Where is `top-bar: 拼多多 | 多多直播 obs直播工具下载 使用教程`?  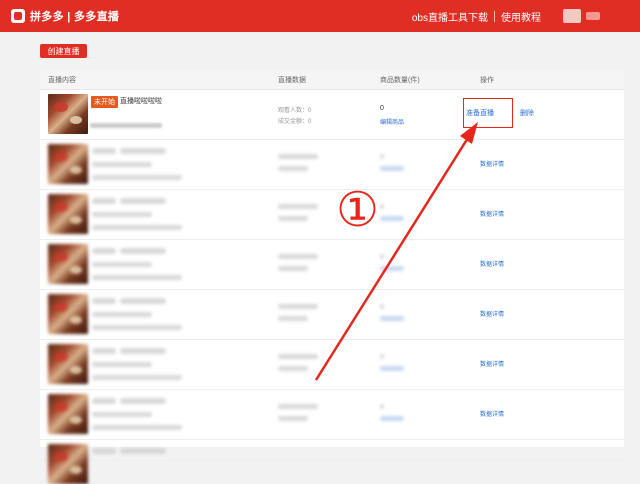
top-bar: 拼多多 | 多多直播 obs直播工具下载 使用教程 is located at coordinates (320, 16).